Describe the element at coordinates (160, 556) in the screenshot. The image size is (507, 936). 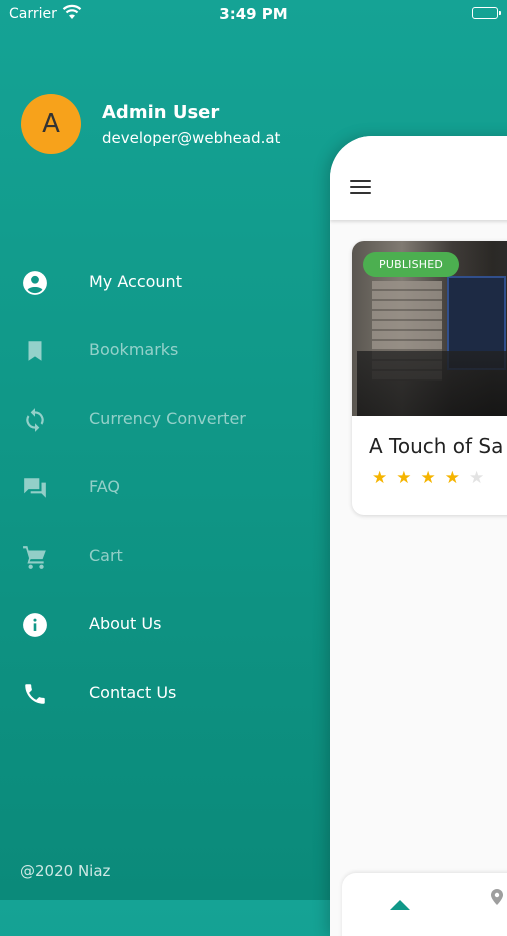
I see `menu-item-cart: Cart` at that location.